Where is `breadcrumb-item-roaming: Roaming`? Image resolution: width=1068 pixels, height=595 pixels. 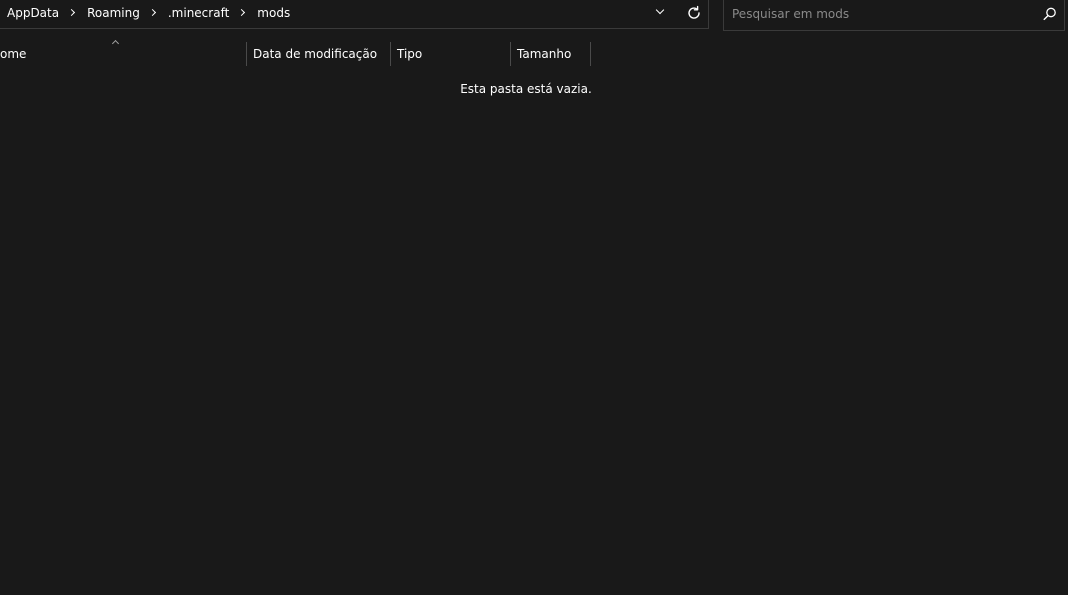 breadcrumb-item-roaming: Roaming is located at coordinates (113, 13).